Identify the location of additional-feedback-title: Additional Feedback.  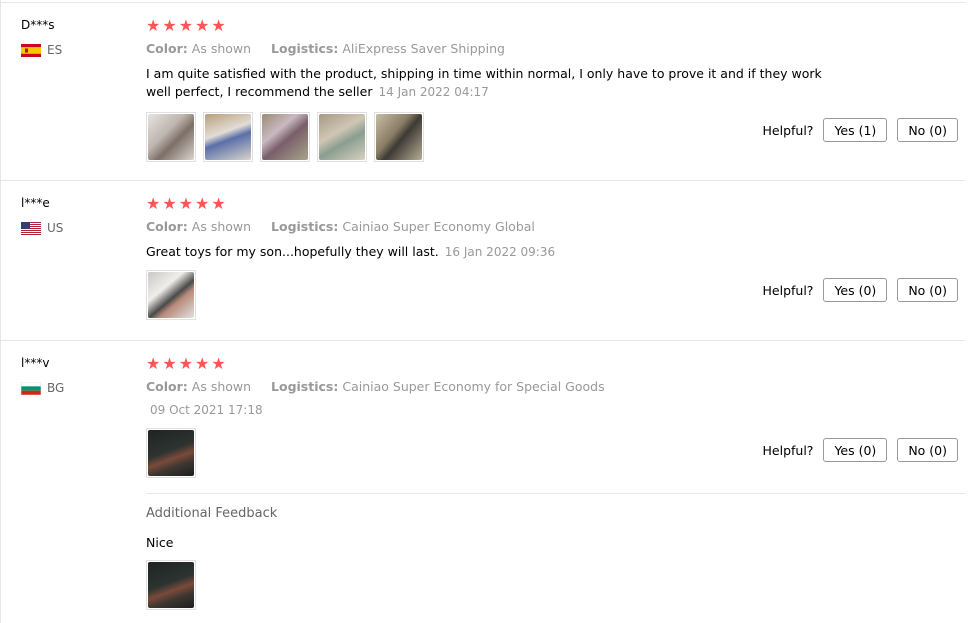
(212, 513).